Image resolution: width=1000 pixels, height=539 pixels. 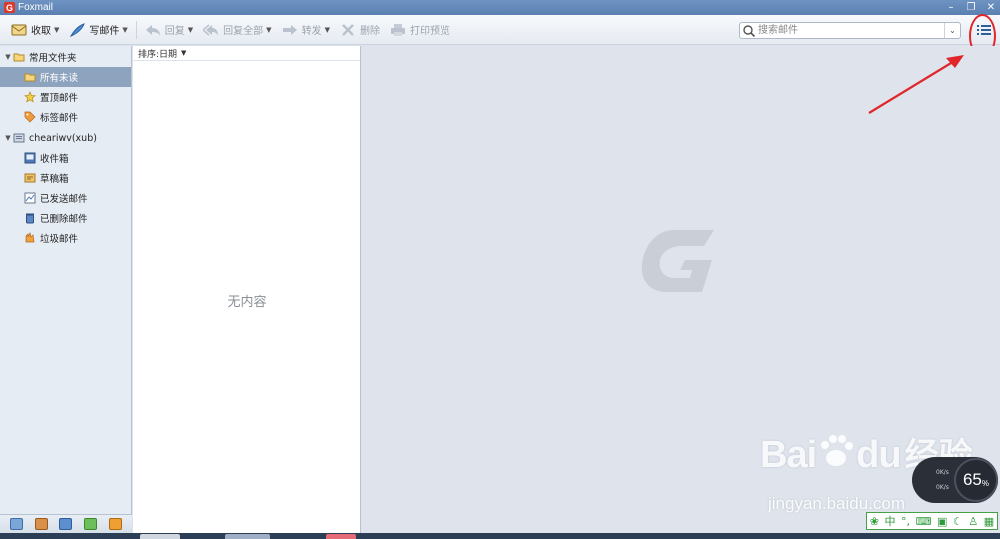 I want to click on folder-label: 置顶邮件, so click(x=59, y=98).